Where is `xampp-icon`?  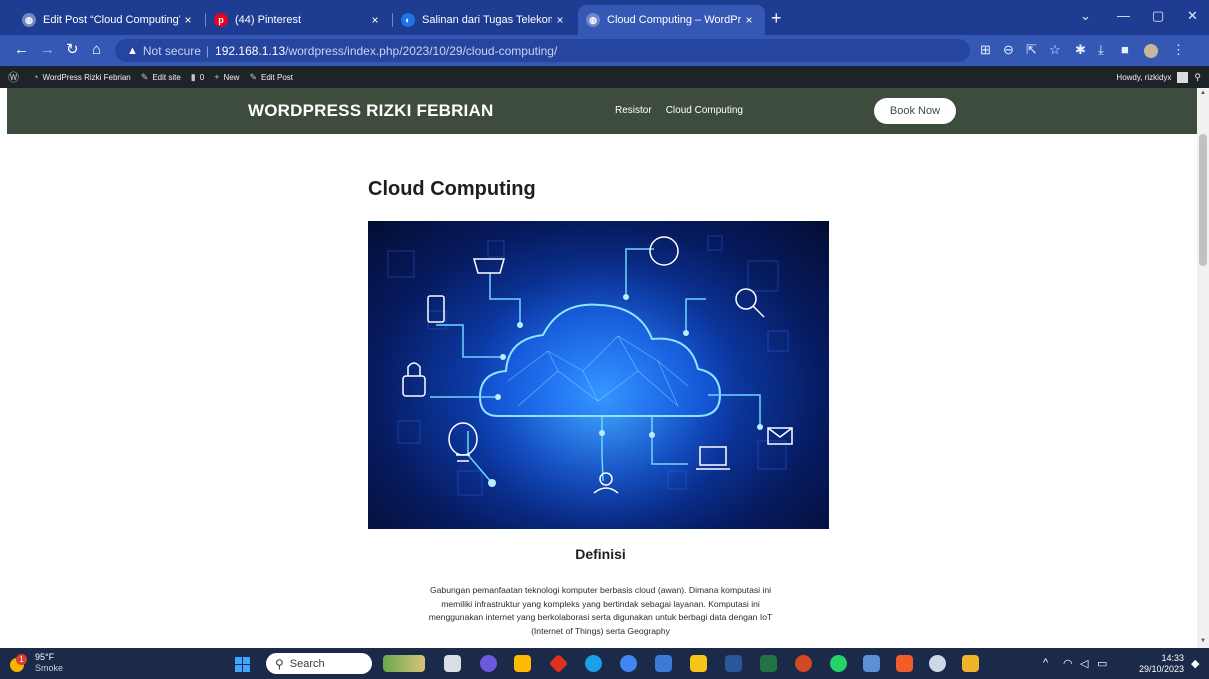
xampp-icon is located at coordinates (904, 663).